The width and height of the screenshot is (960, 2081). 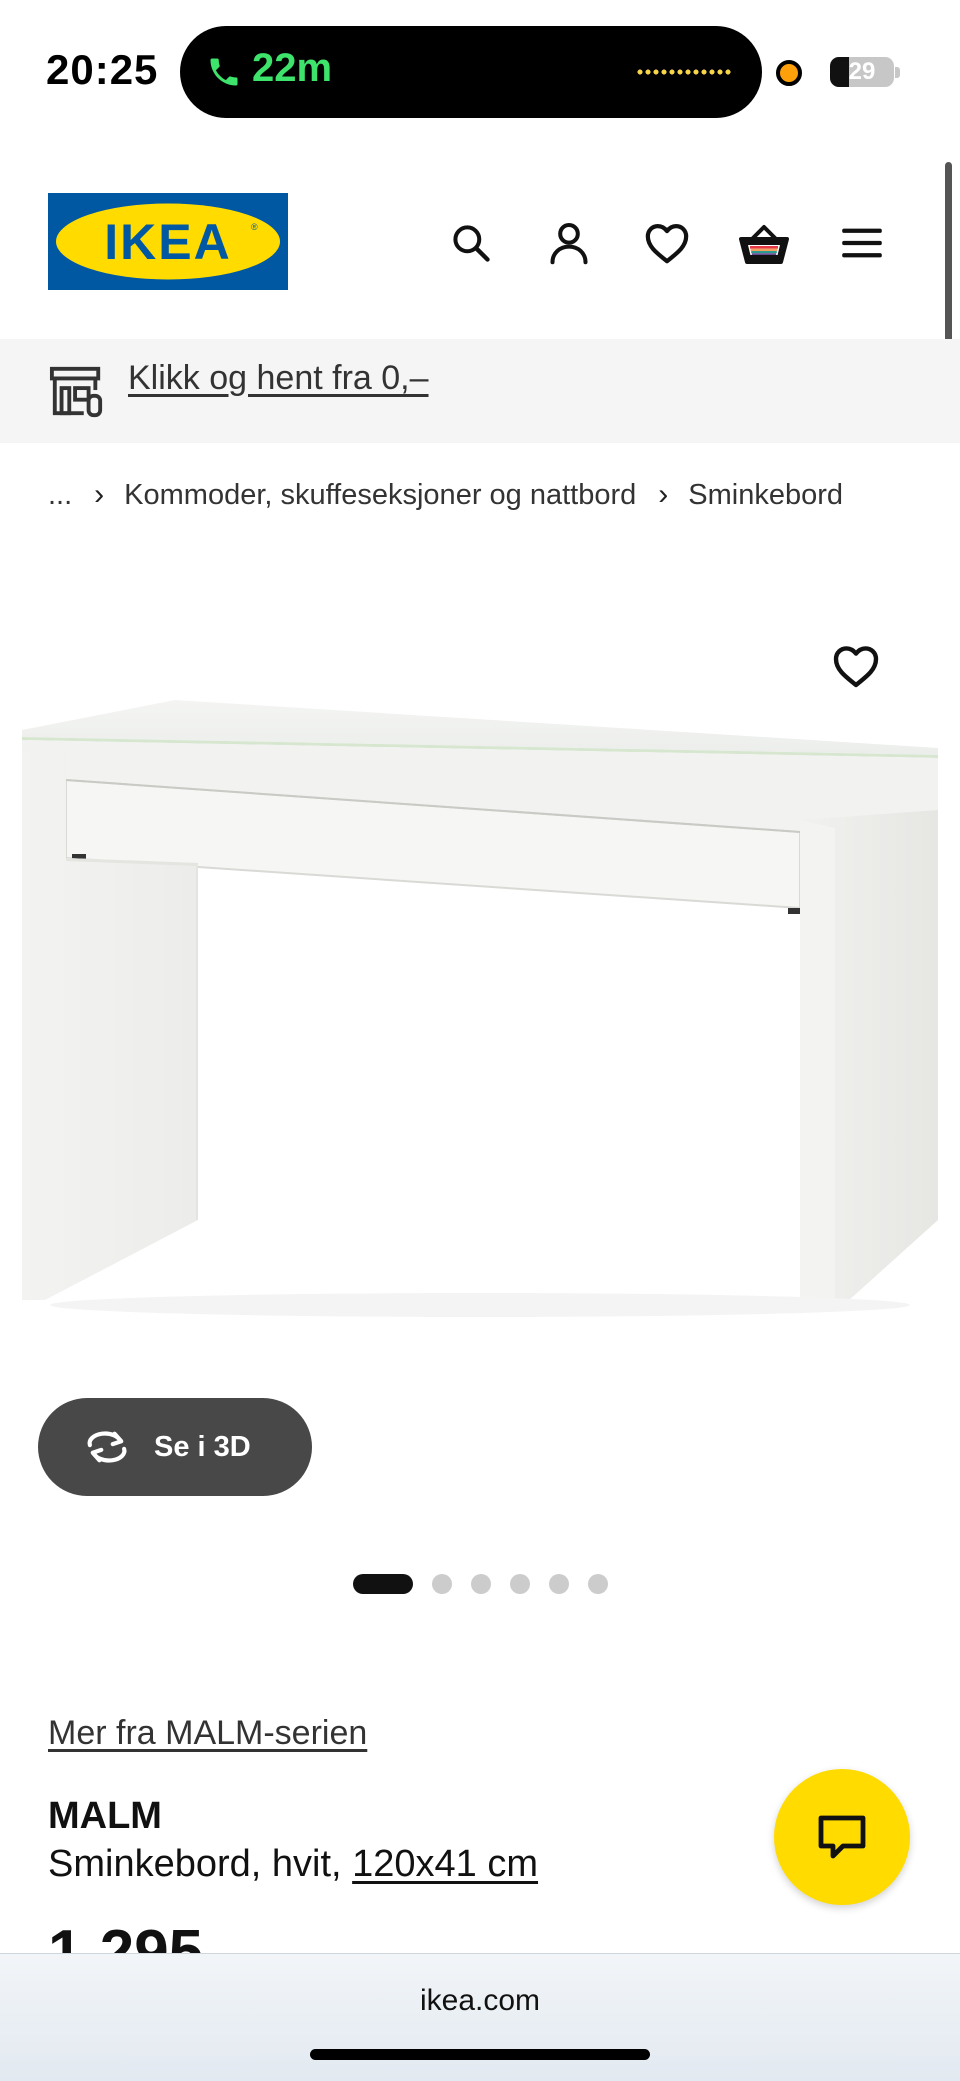 I want to click on pickup-banner: Klikk og hent fra 0,–, so click(x=480, y=391).